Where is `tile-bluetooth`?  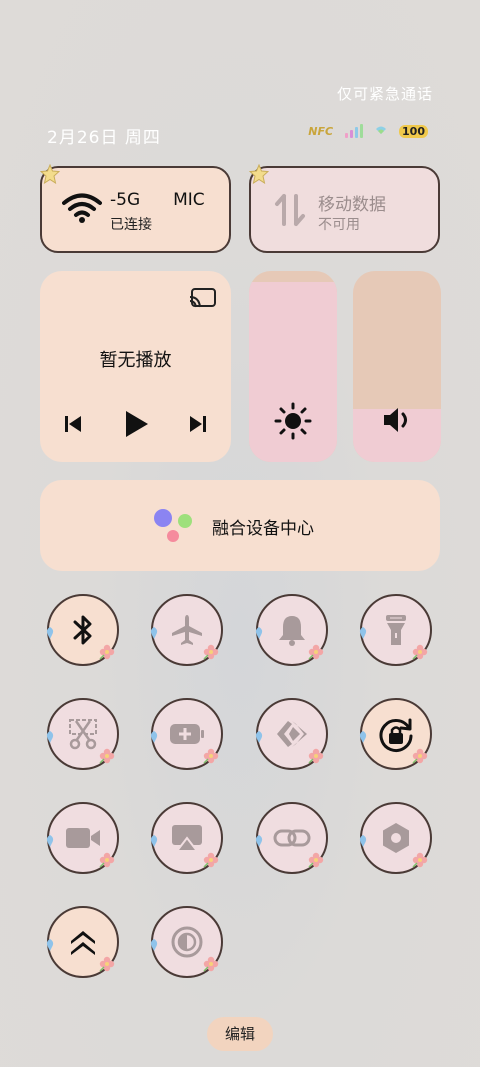
tile-bluetooth is located at coordinates (82, 630).